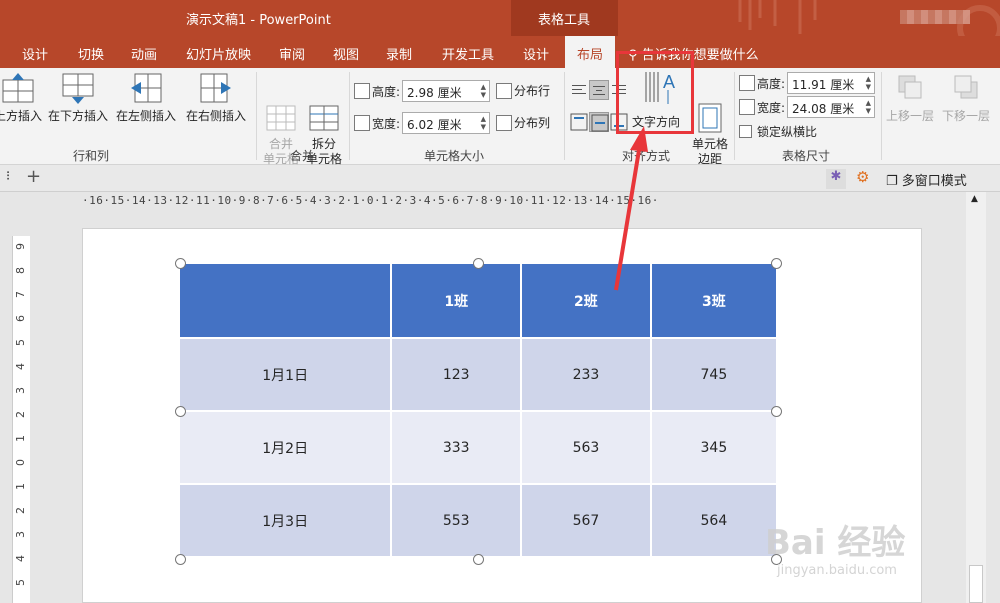  I want to click on baidu-watermark-url: jingyan.baidu.com, so click(837, 570).